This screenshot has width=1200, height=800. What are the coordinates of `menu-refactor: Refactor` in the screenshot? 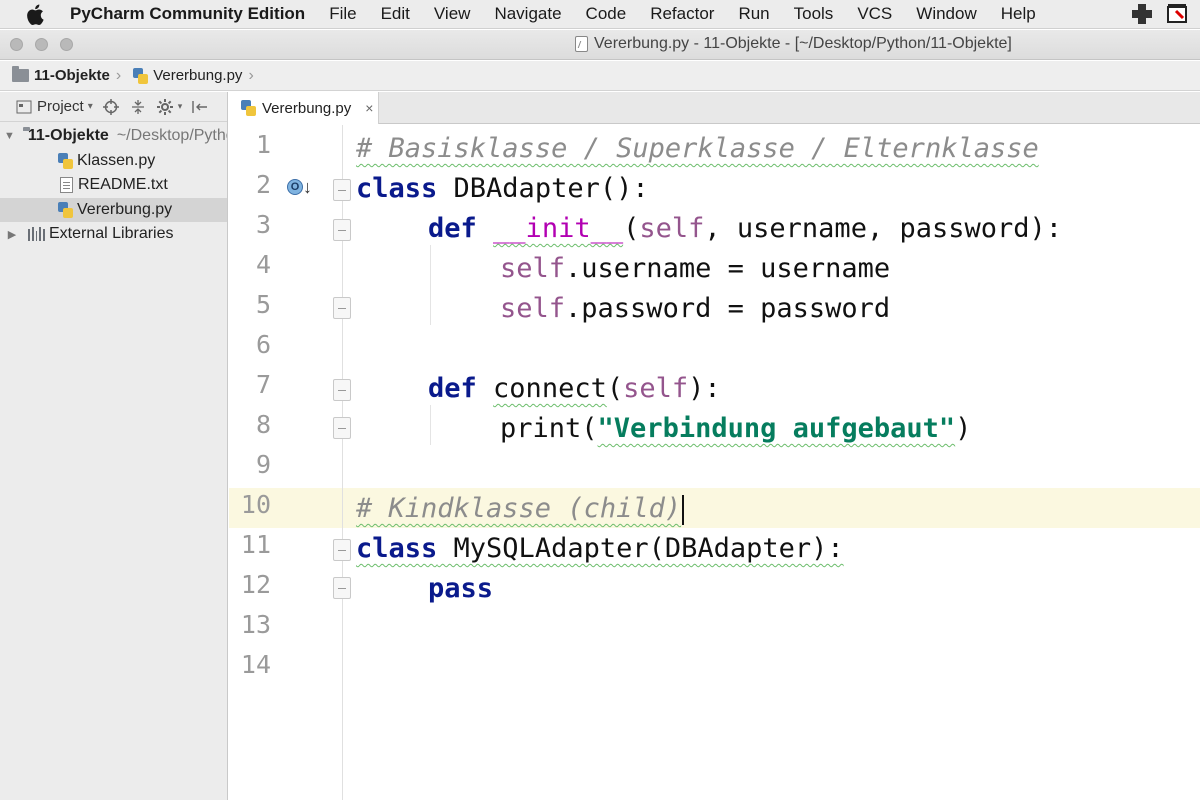 It's located at (682, 14).